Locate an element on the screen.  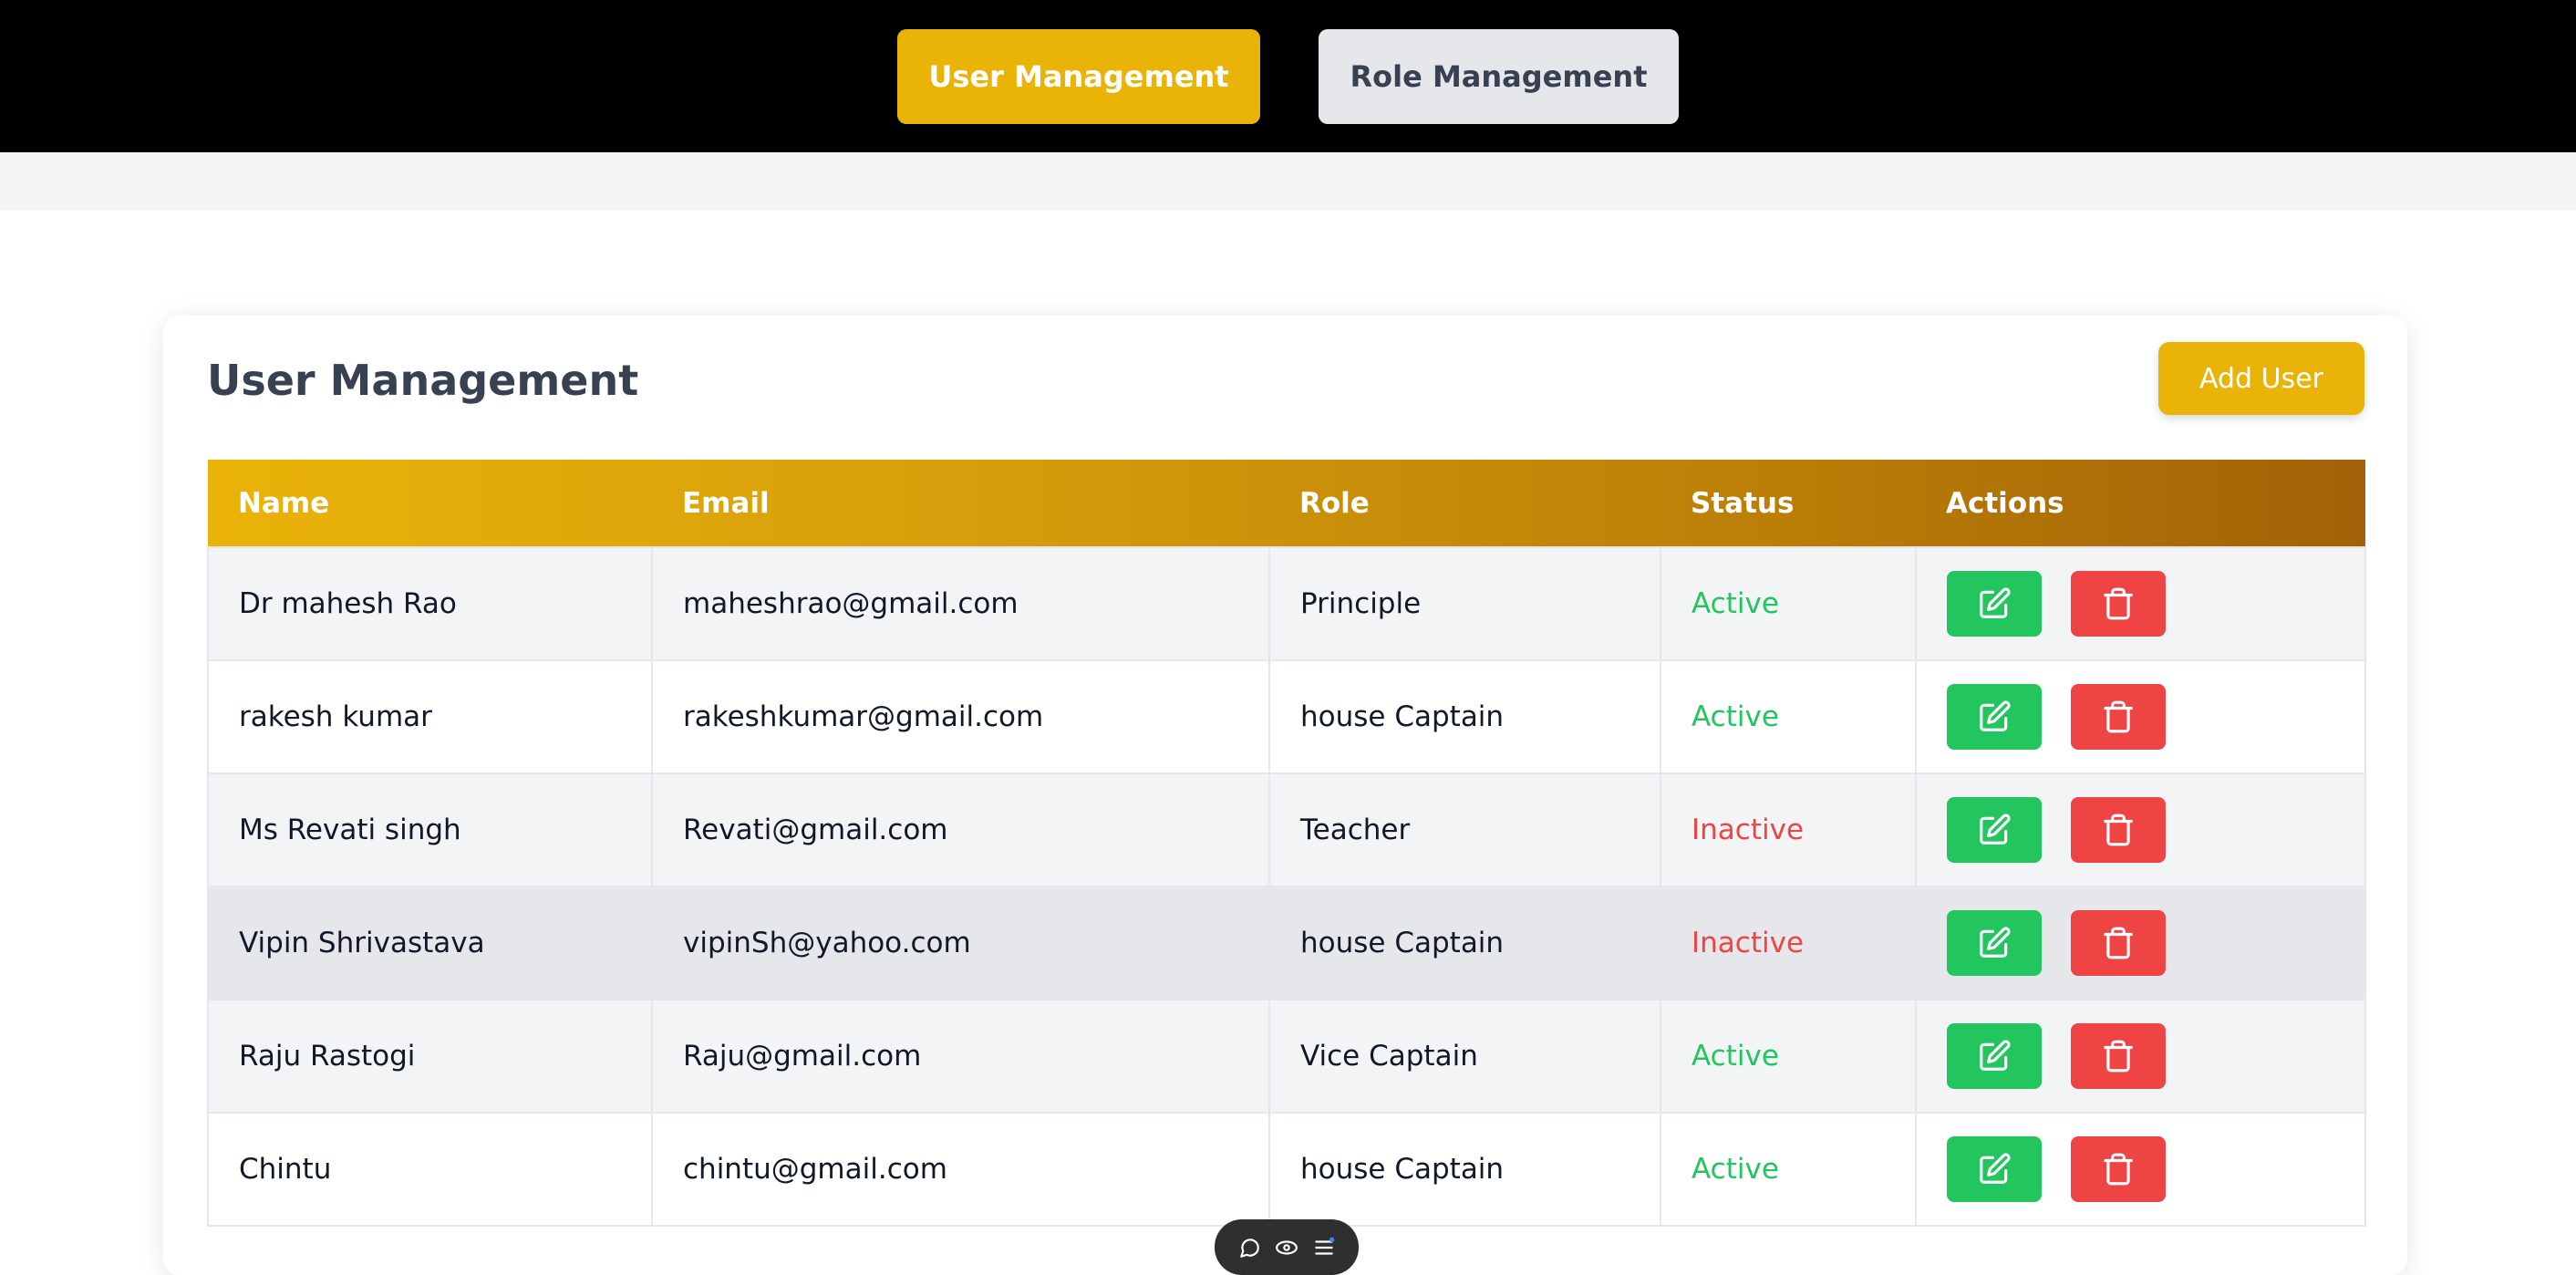
floating-toolbar is located at coordinates (1287, 1247).